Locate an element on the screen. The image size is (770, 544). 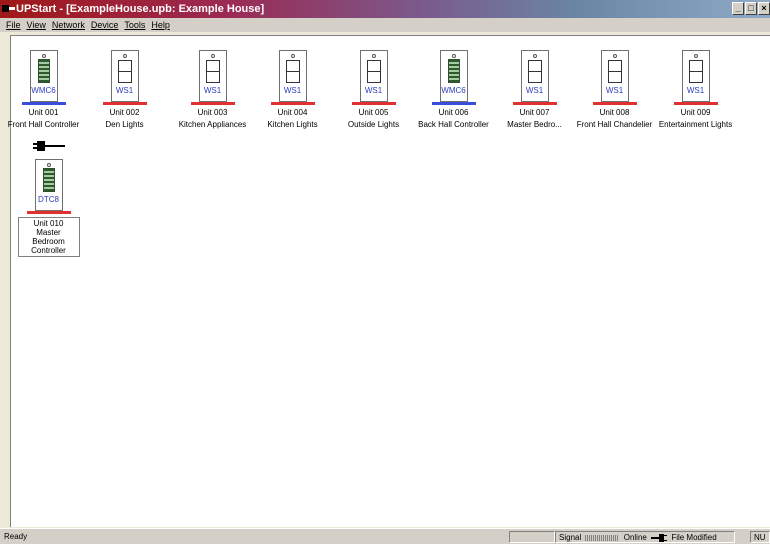
device-unit-002: WS1 Unit 002 Den Lights is located at coordinates (124, 89).